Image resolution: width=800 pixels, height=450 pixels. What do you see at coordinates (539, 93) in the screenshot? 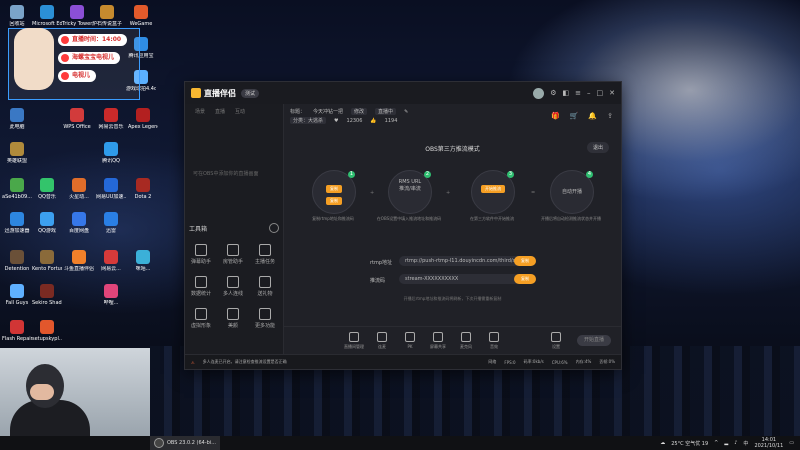
I see `user-avatar` at bounding box center [539, 93].